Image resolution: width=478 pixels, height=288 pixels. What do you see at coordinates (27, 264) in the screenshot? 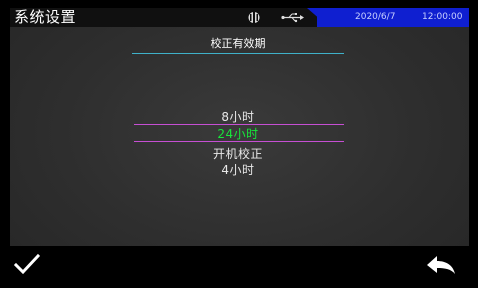
I see `checkmark-icon` at bounding box center [27, 264].